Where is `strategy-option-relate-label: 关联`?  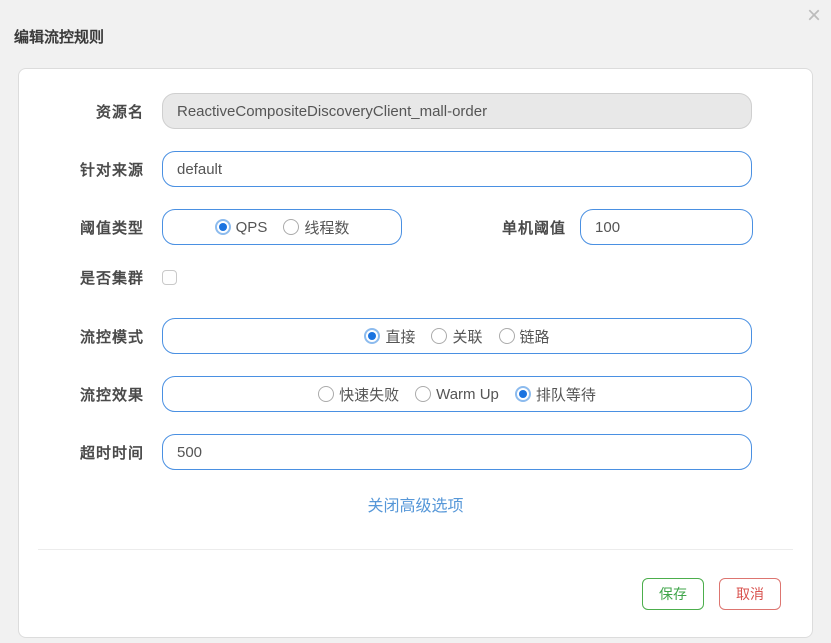
strategy-option-relate-label: 关联 is located at coordinates (467, 337).